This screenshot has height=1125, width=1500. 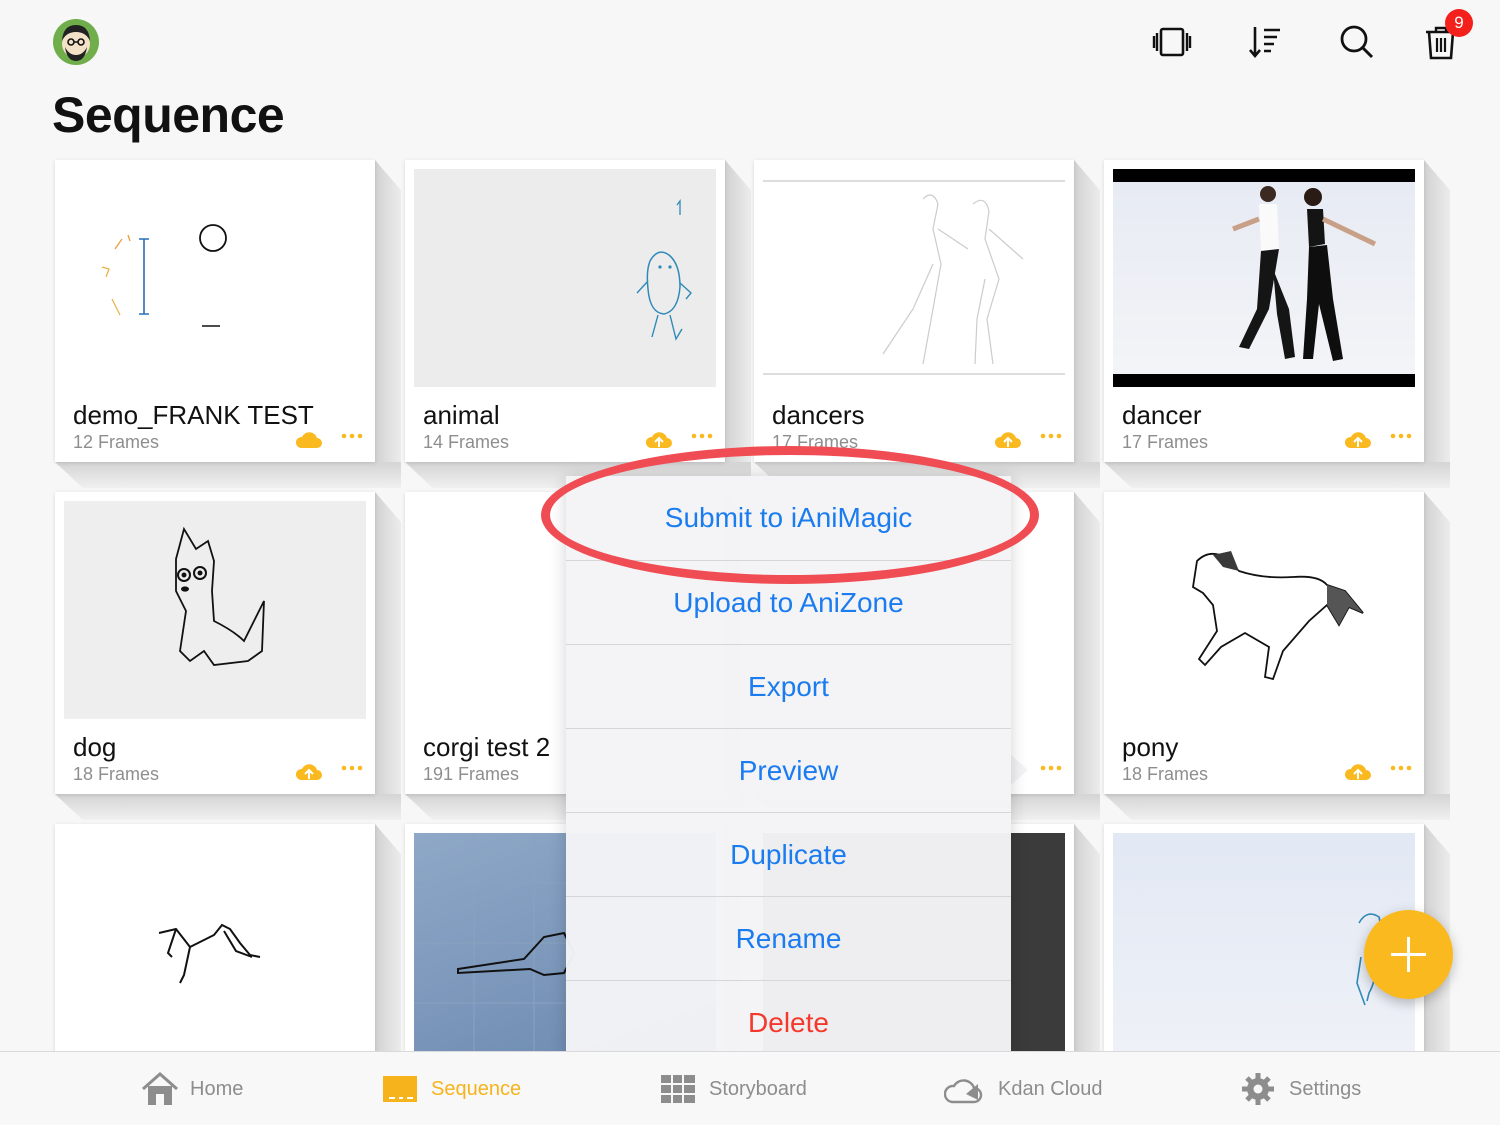 I want to click on project-name: pony, so click(x=1150, y=747).